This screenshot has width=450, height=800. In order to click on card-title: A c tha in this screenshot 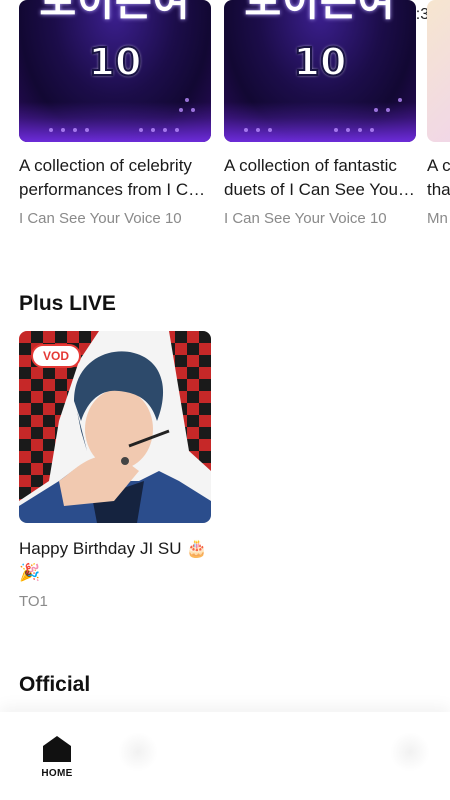, I will do `click(438, 178)`.